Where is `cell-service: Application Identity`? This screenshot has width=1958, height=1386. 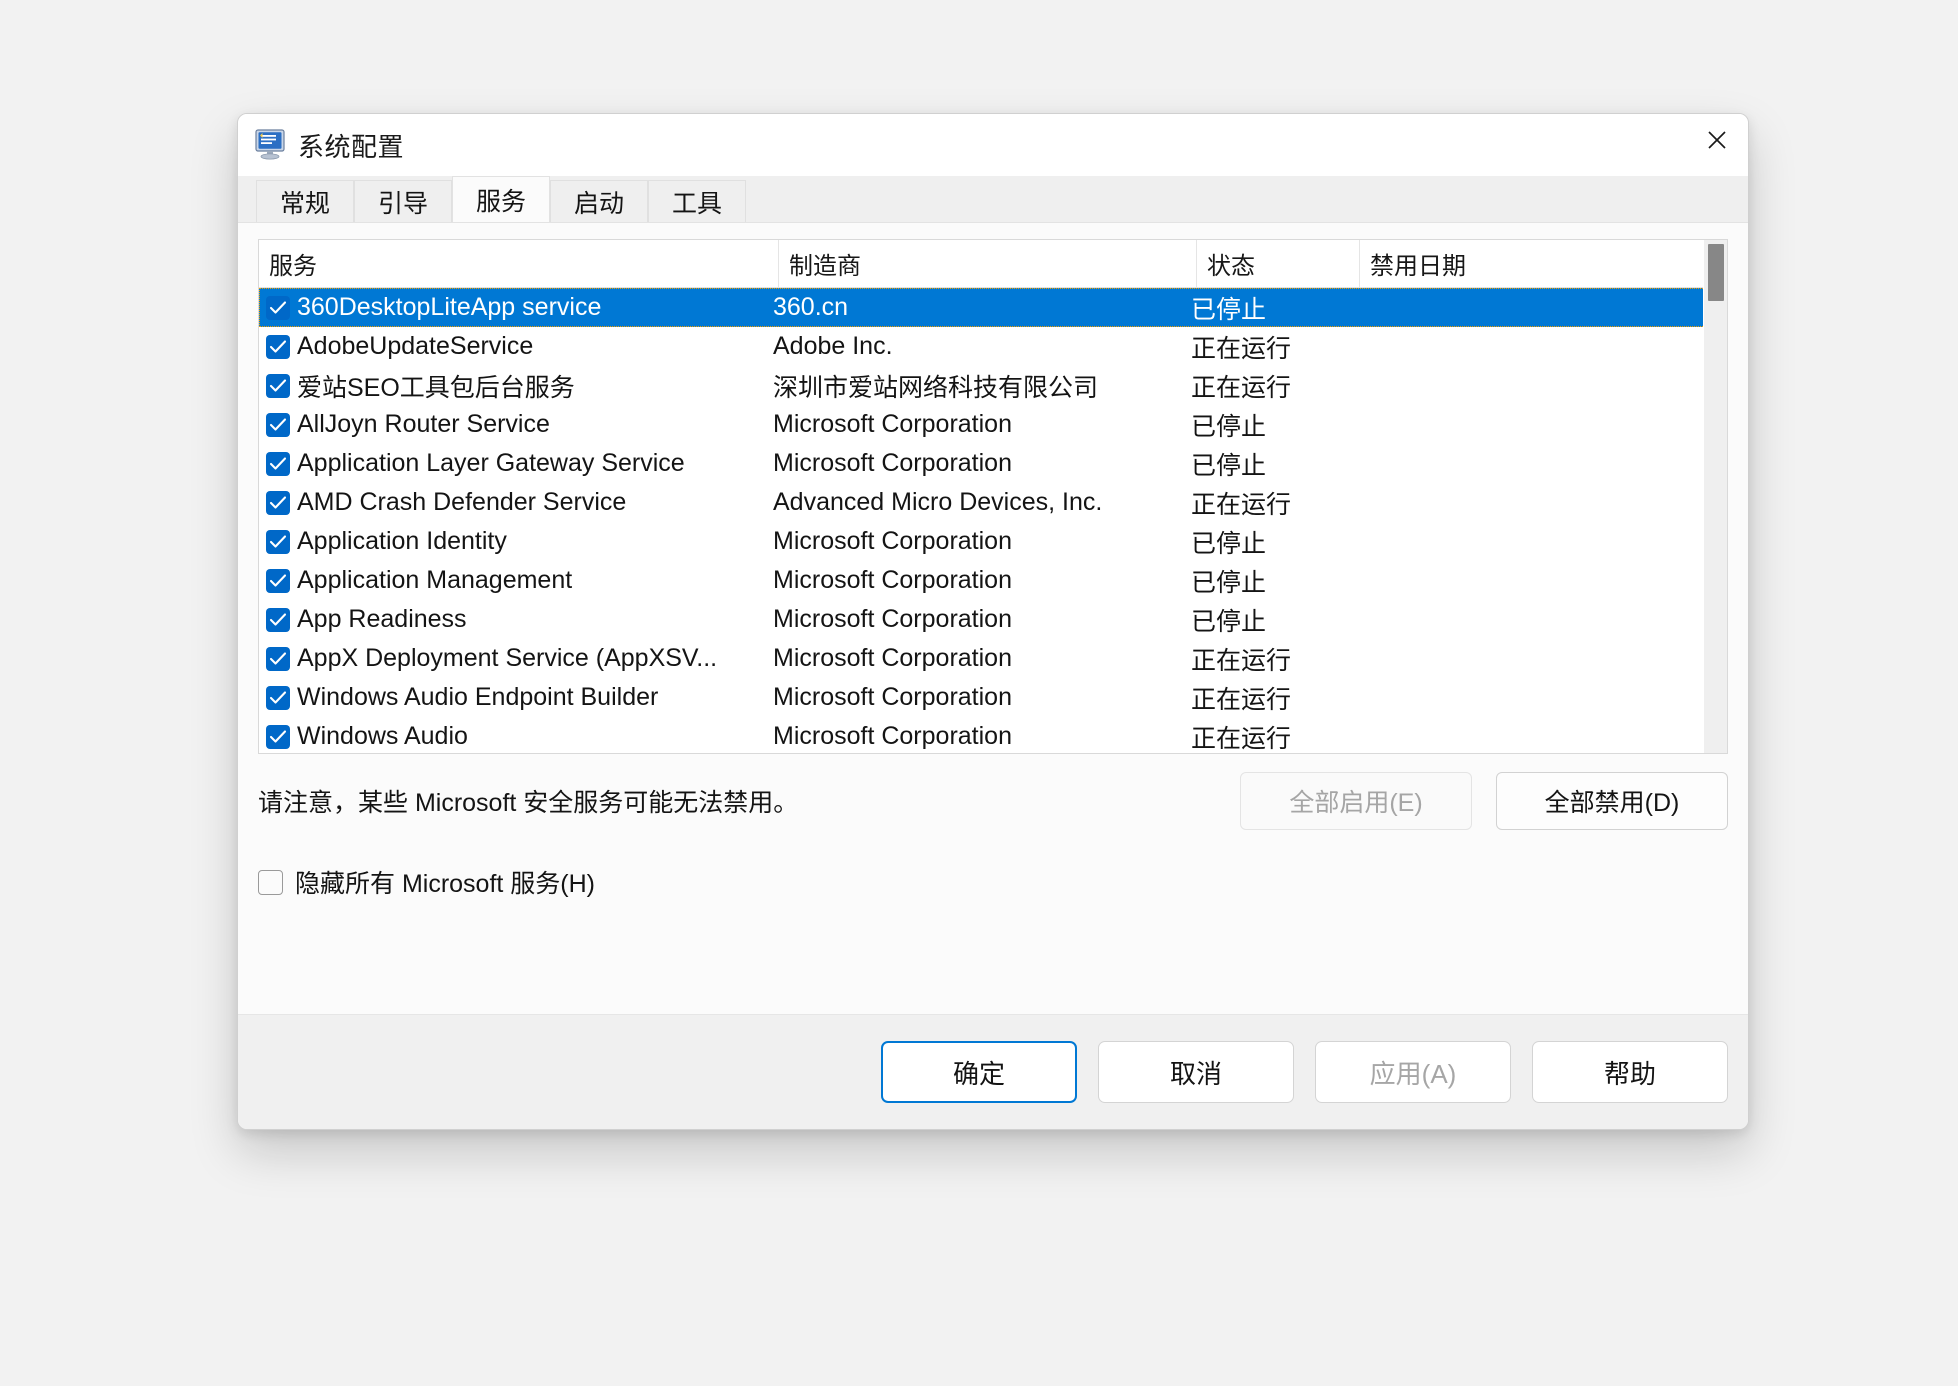 cell-service: Application Identity is located at coordinates (402, 541).